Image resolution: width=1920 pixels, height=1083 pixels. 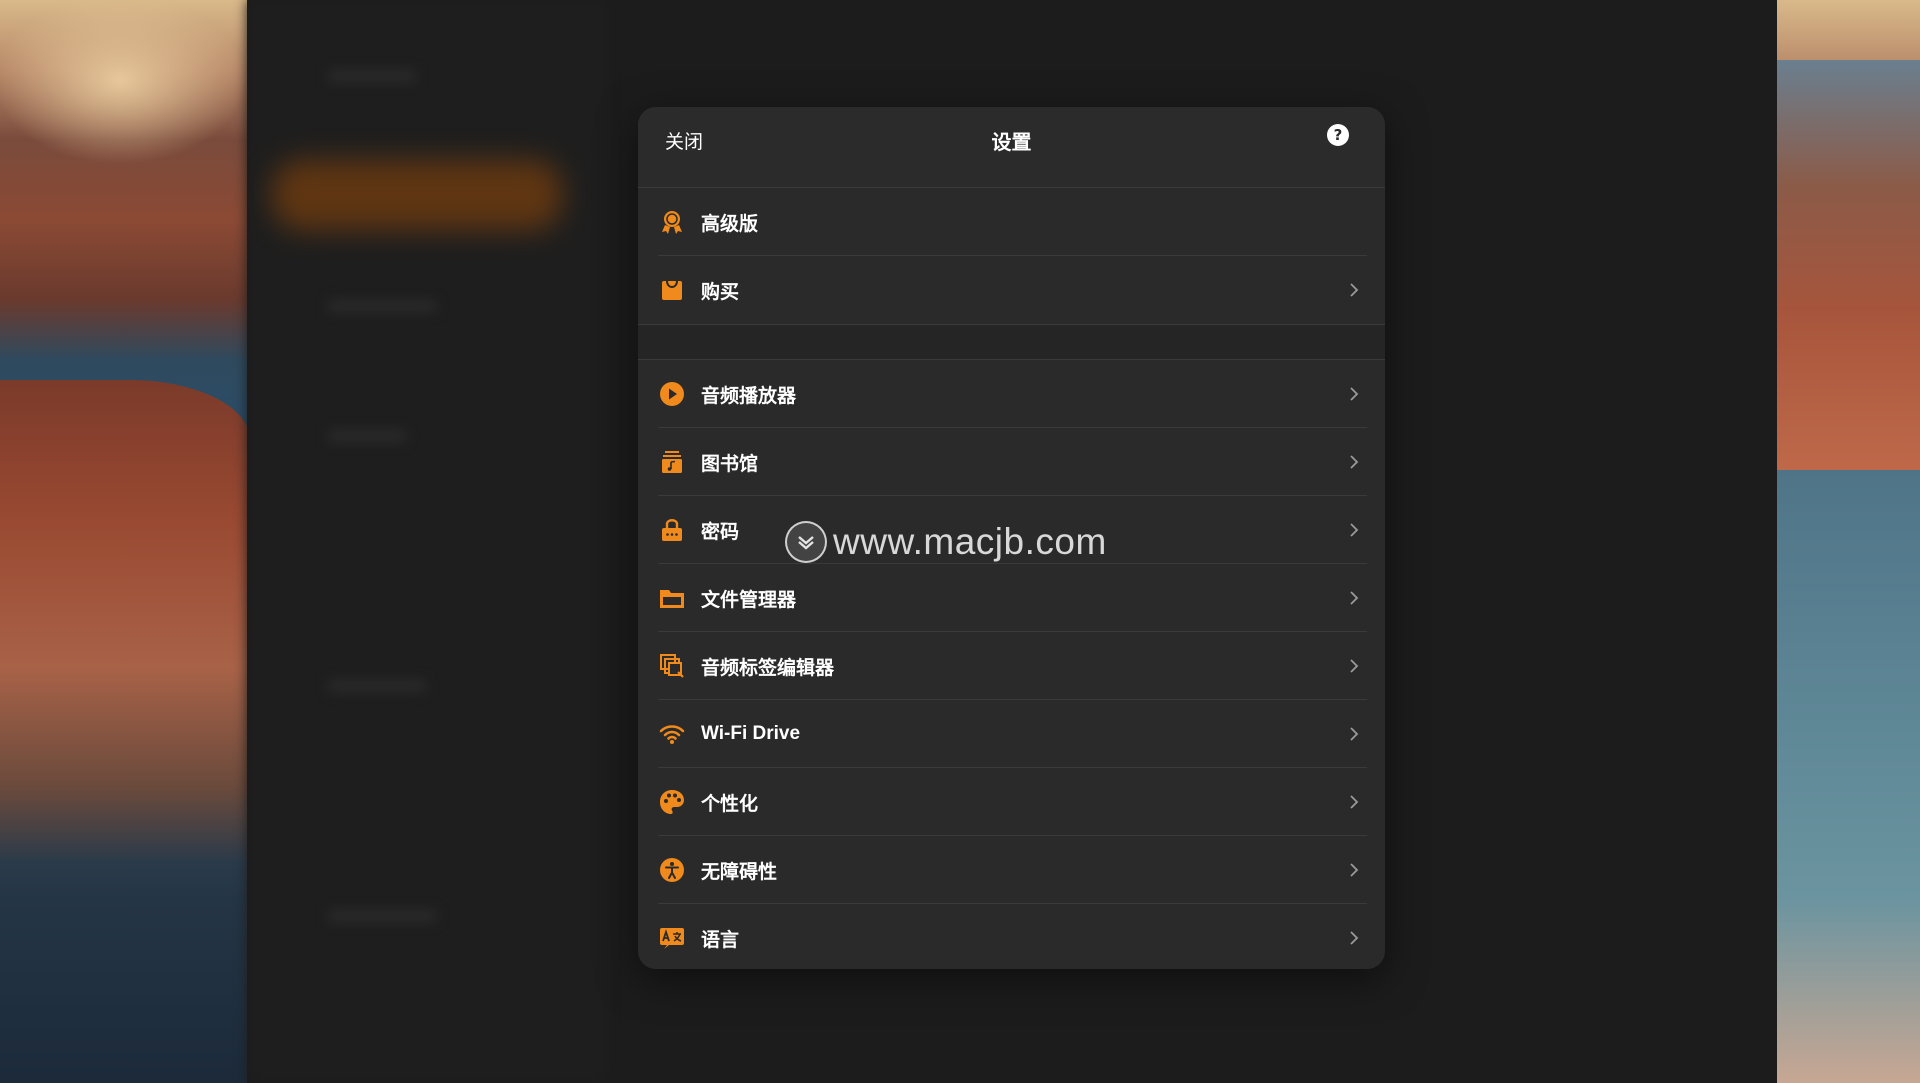 I want to click on settings-row-label: 文件管理器, so click(x=749, y=599).